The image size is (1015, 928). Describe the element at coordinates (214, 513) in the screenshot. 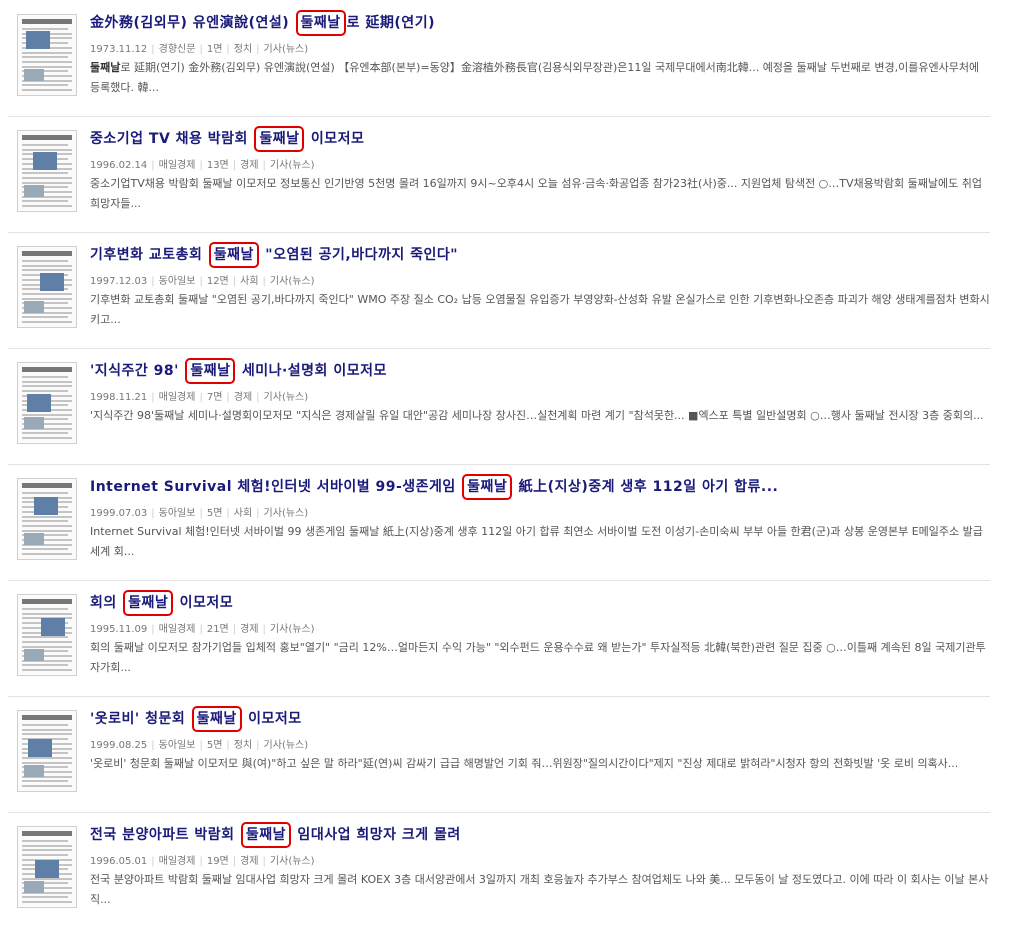

I see `page-number: 5면` at that location.